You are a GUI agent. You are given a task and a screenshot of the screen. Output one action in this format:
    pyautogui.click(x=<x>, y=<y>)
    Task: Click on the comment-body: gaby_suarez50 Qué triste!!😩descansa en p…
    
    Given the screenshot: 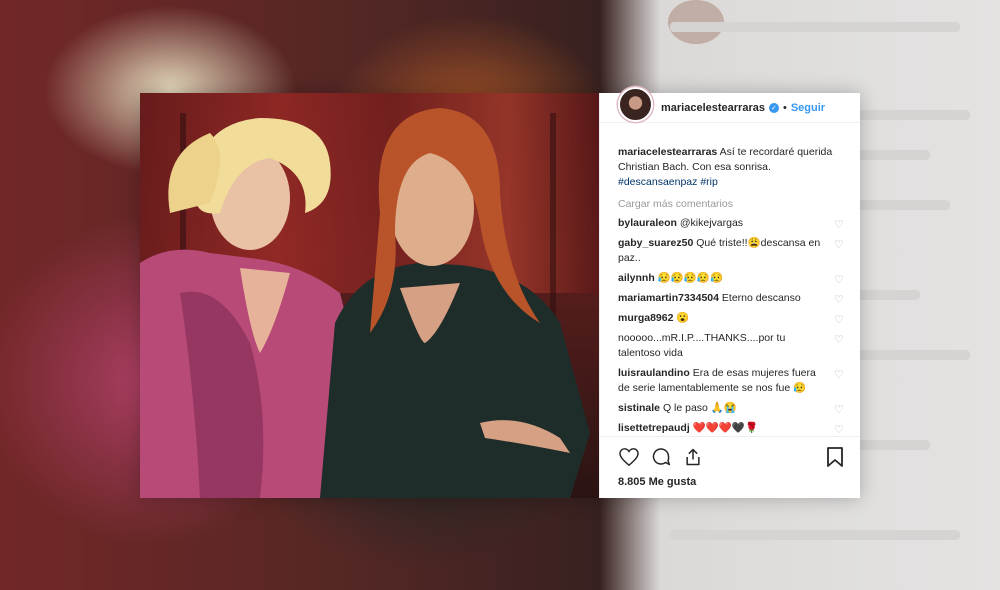 What is the action you would take?
    pyautogui.click(x=726, y=251)
    